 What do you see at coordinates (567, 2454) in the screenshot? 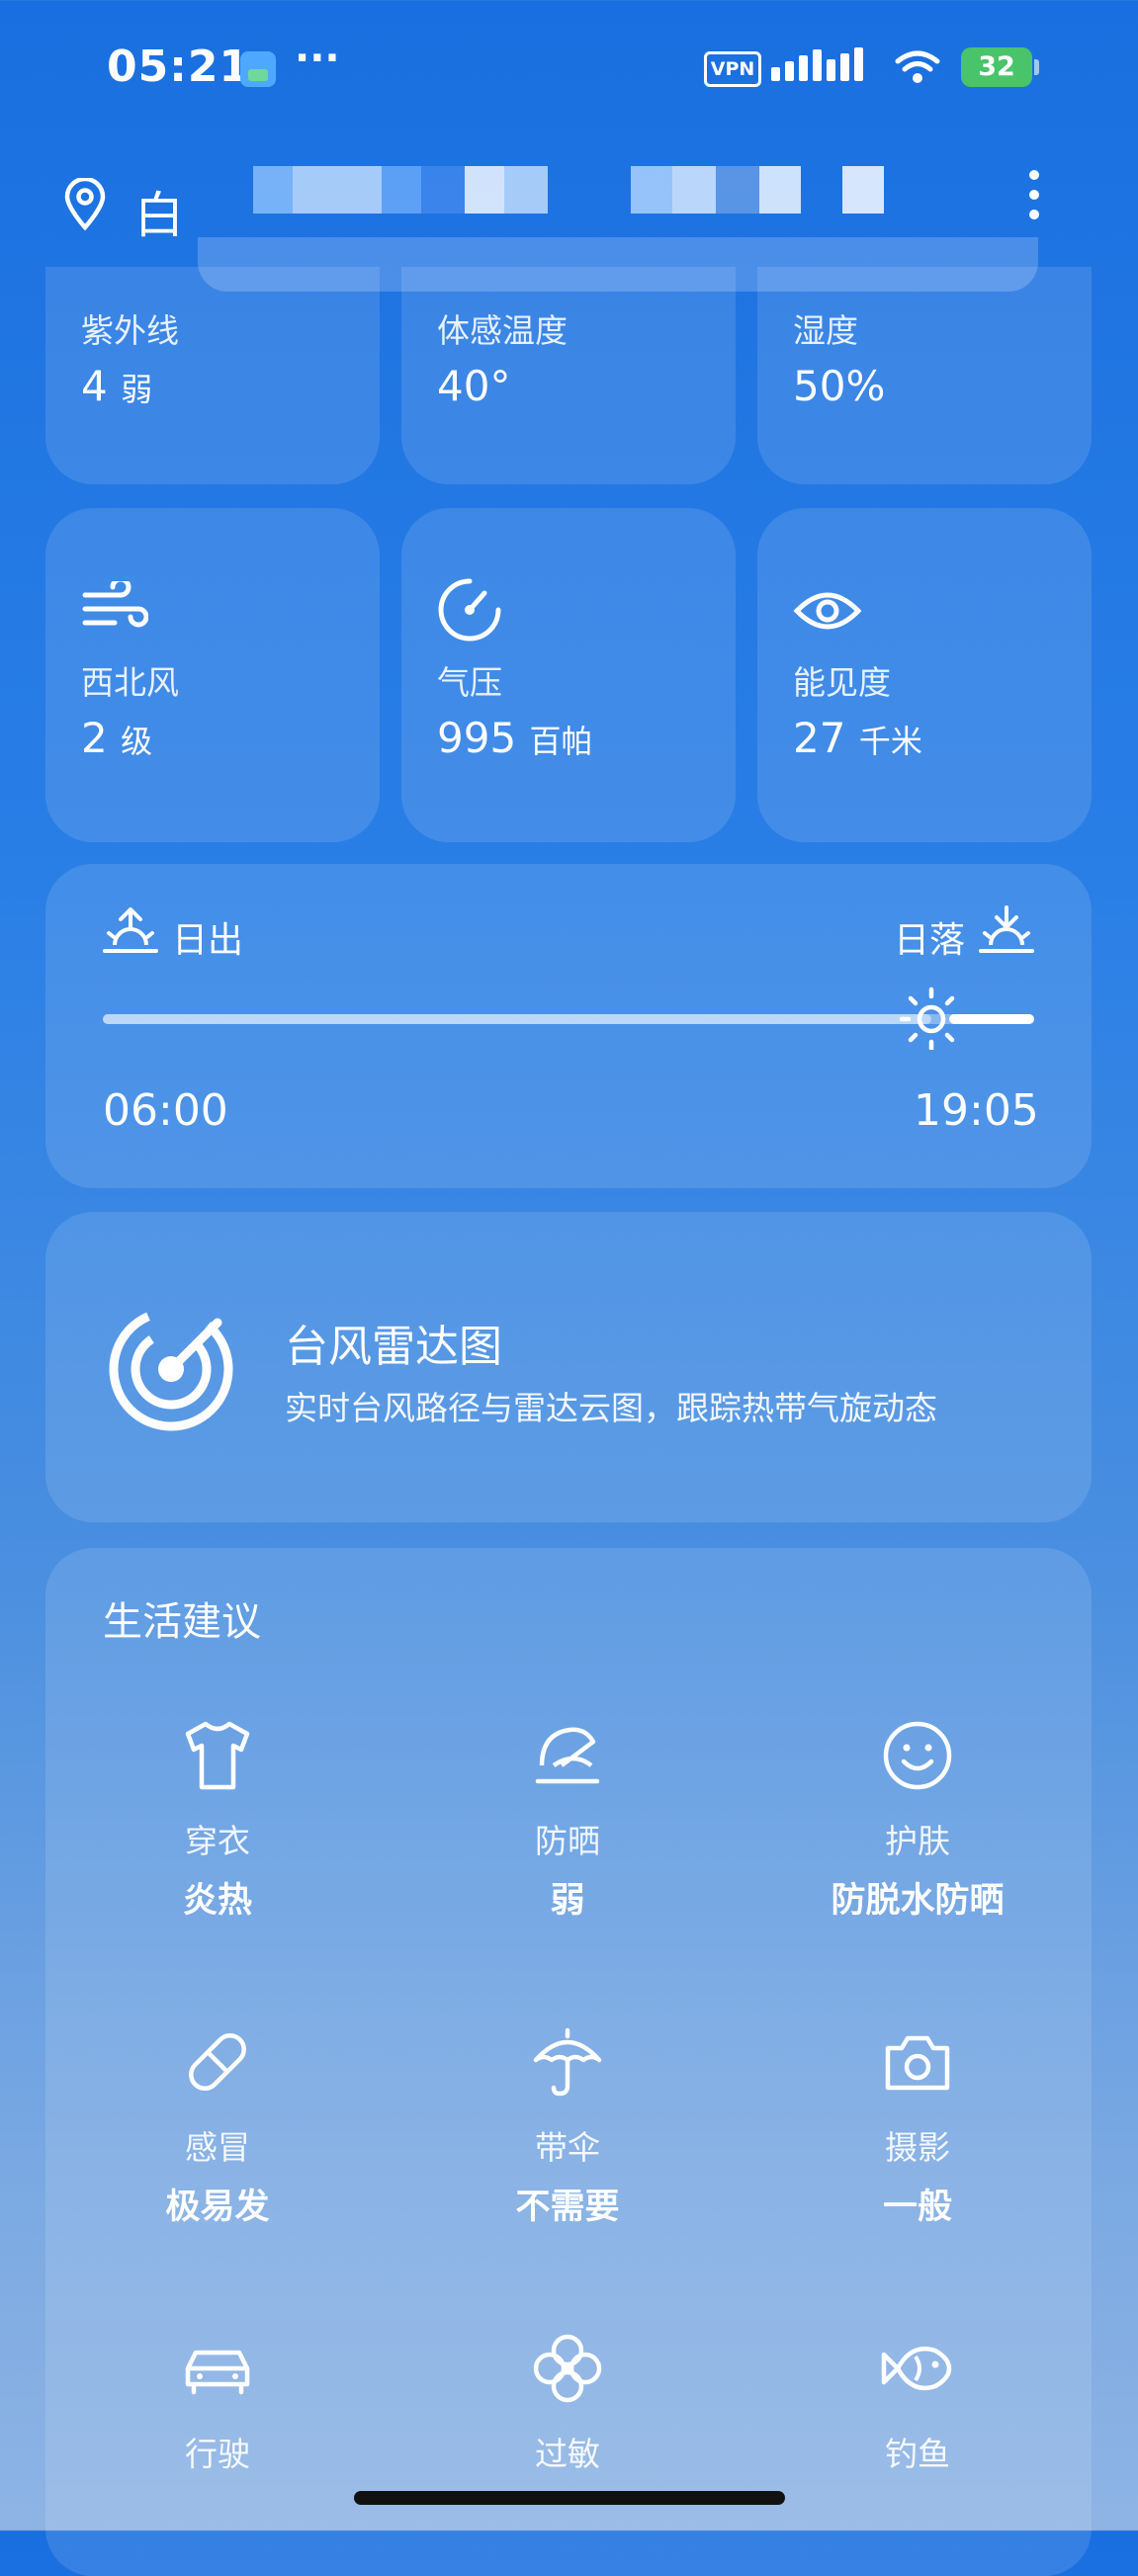
I see `life-item-label: 过敏` at bounding box center [567, 2454].